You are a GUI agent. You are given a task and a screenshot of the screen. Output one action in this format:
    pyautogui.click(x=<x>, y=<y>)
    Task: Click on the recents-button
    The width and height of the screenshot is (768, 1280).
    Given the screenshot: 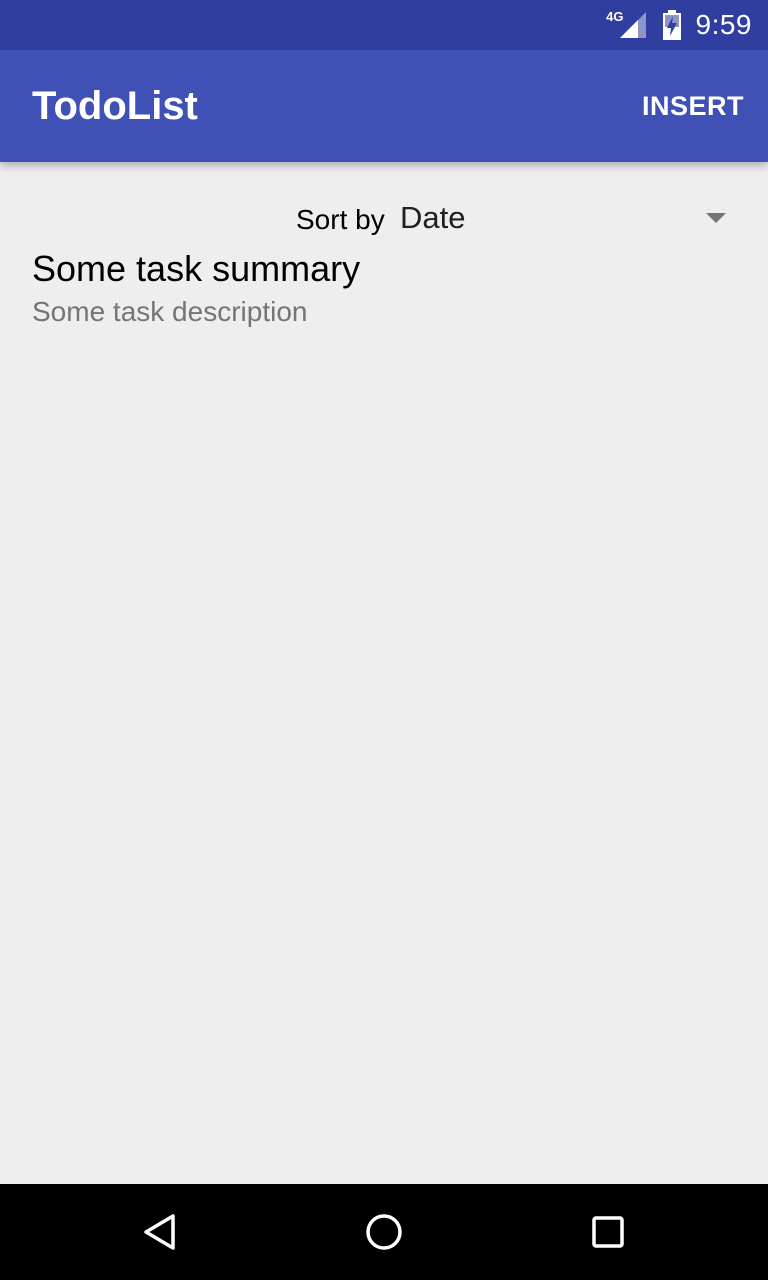 What is the action you would take?
    pyautogui.click(x=608, y=1232)
    